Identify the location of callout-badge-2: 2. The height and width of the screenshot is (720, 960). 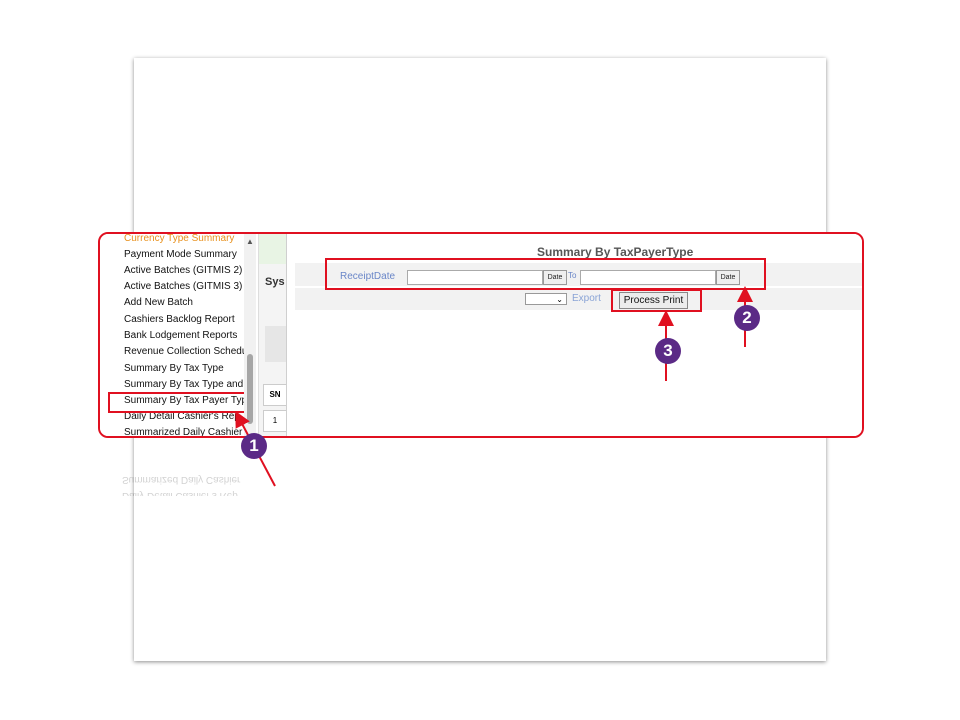
(747, 318).